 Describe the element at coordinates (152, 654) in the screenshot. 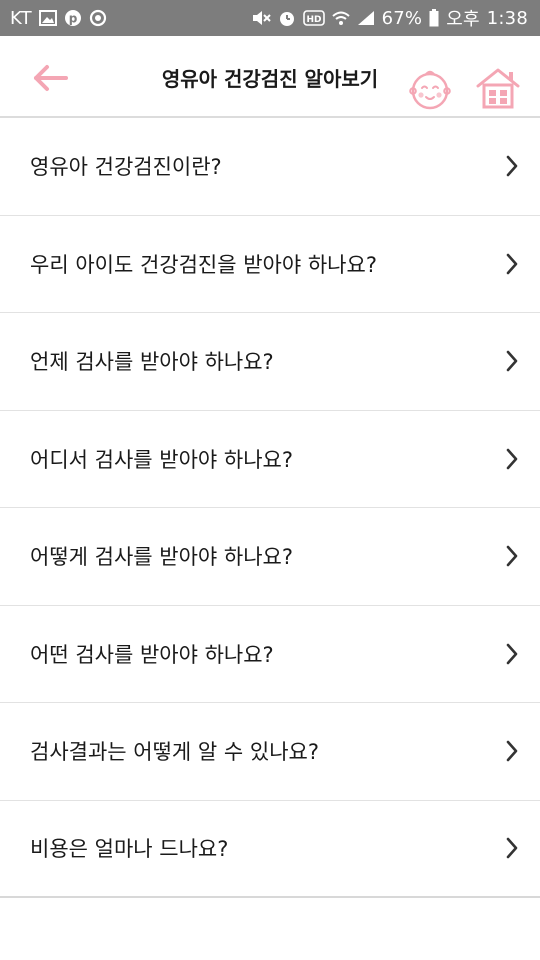

I see `faq-item-label: 어떤 검사를 받아야 하나요?` at that location.